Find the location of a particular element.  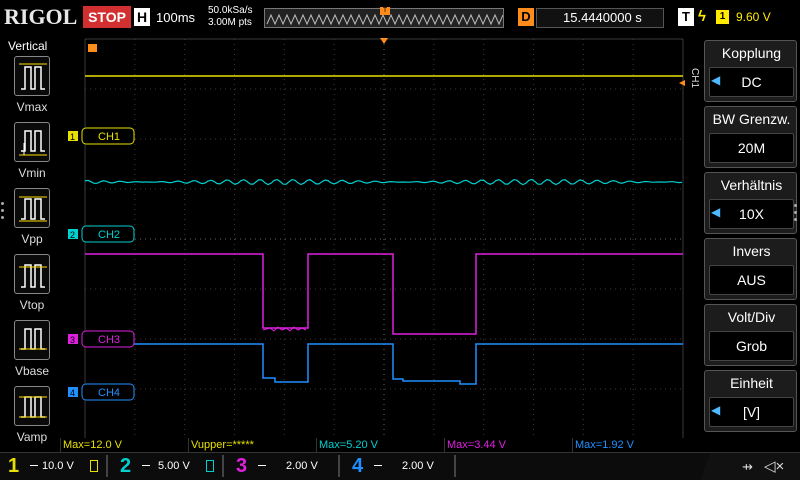

trigger-time-marker is located at coordinates (92, 48).